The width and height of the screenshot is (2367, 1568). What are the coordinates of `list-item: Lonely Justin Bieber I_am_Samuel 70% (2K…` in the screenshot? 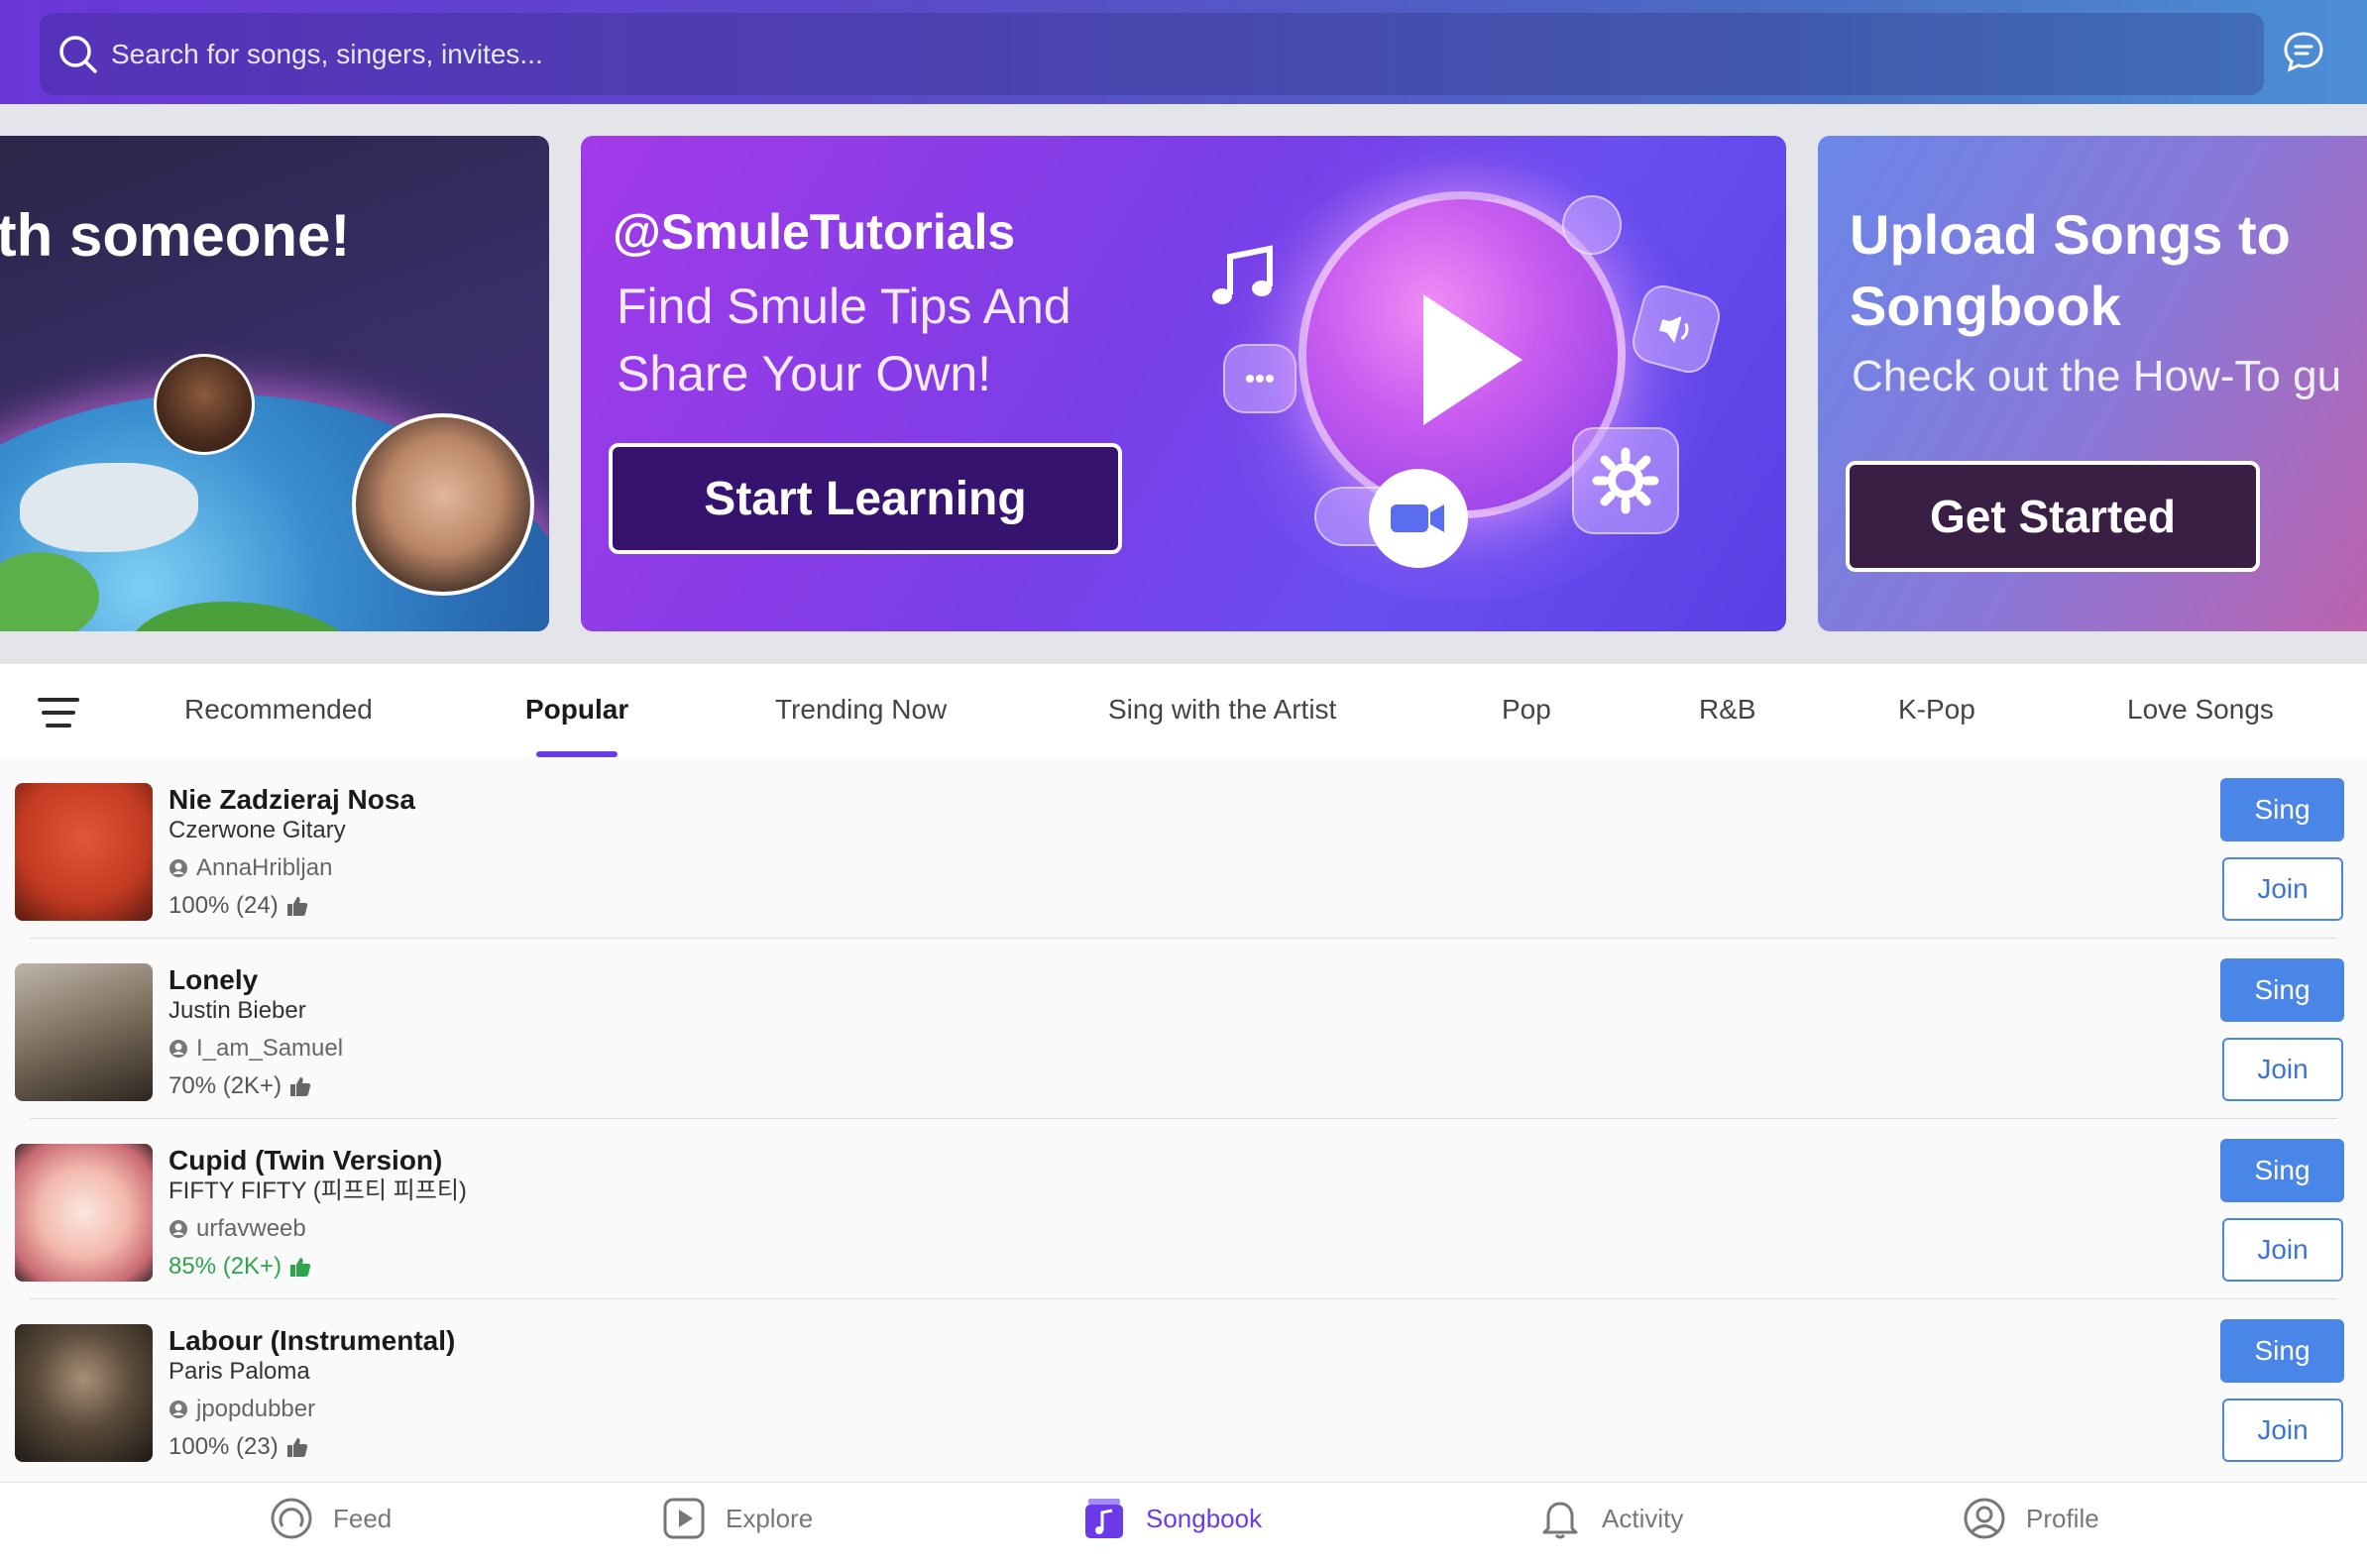 It's located at (1183, 1029).